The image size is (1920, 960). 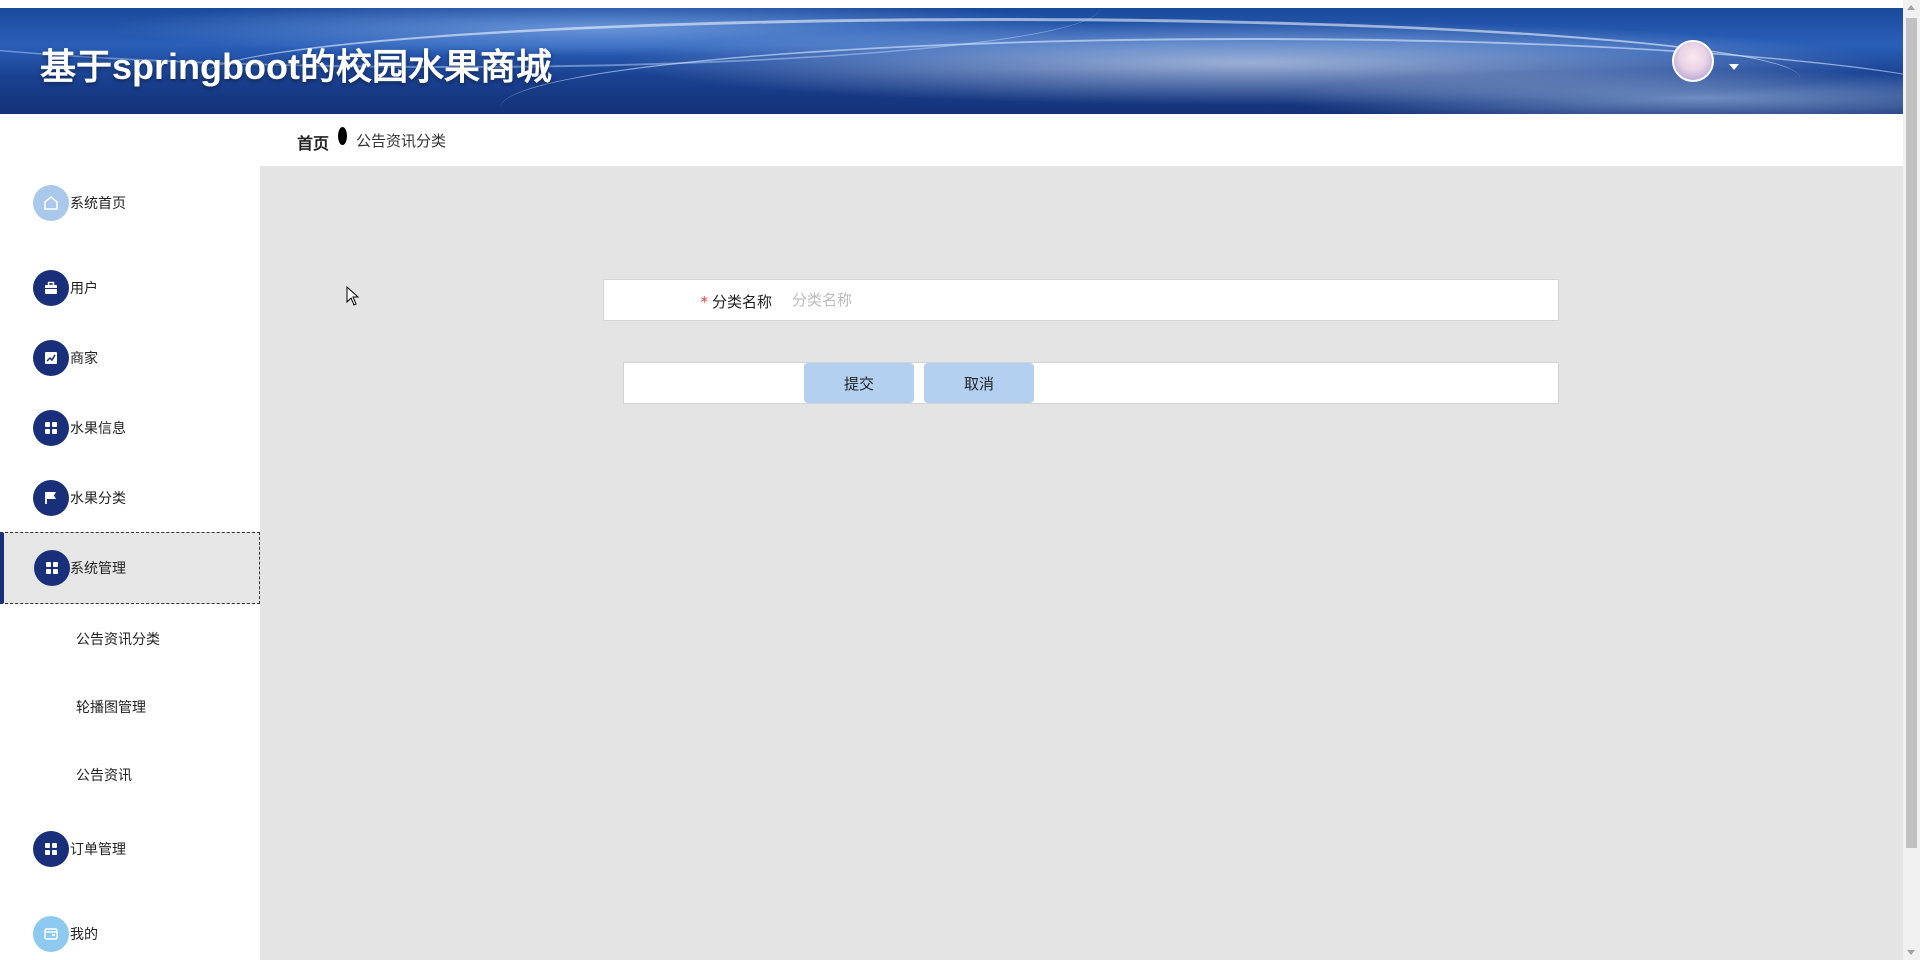 I want to click on submenu-item-announcements: 公告资讯, so click(x=130, y=775).